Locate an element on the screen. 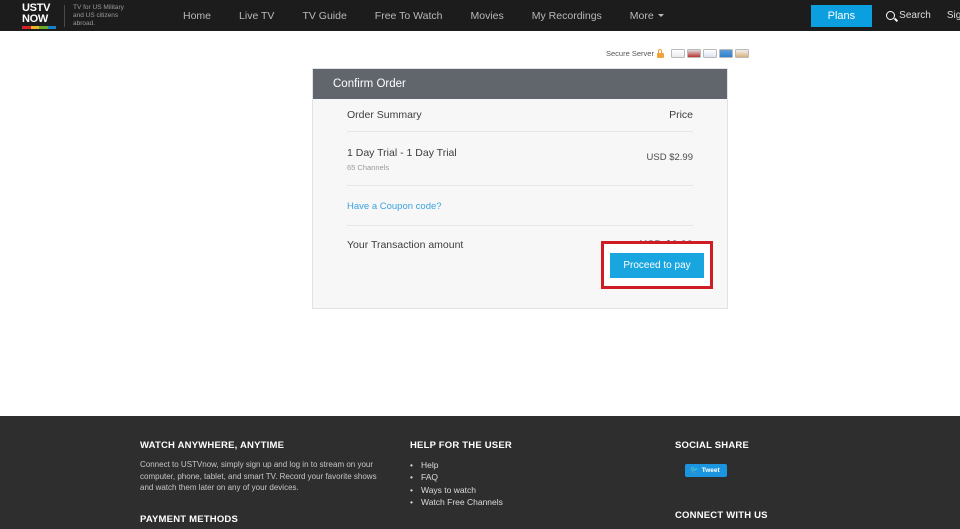 The height and width of the screenshot is (529, 960). discover-card-icon is located at coordinates (741, 53).